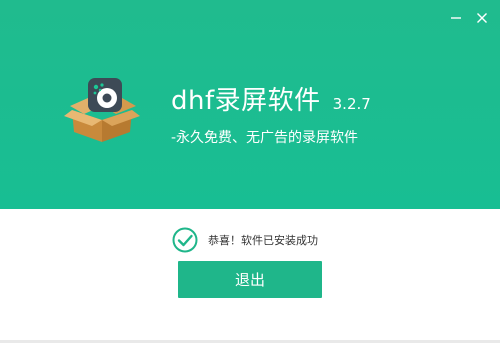 The height and width of the screenshot is (343, 500). I want to click on software-box-icon, so click(102, 110).